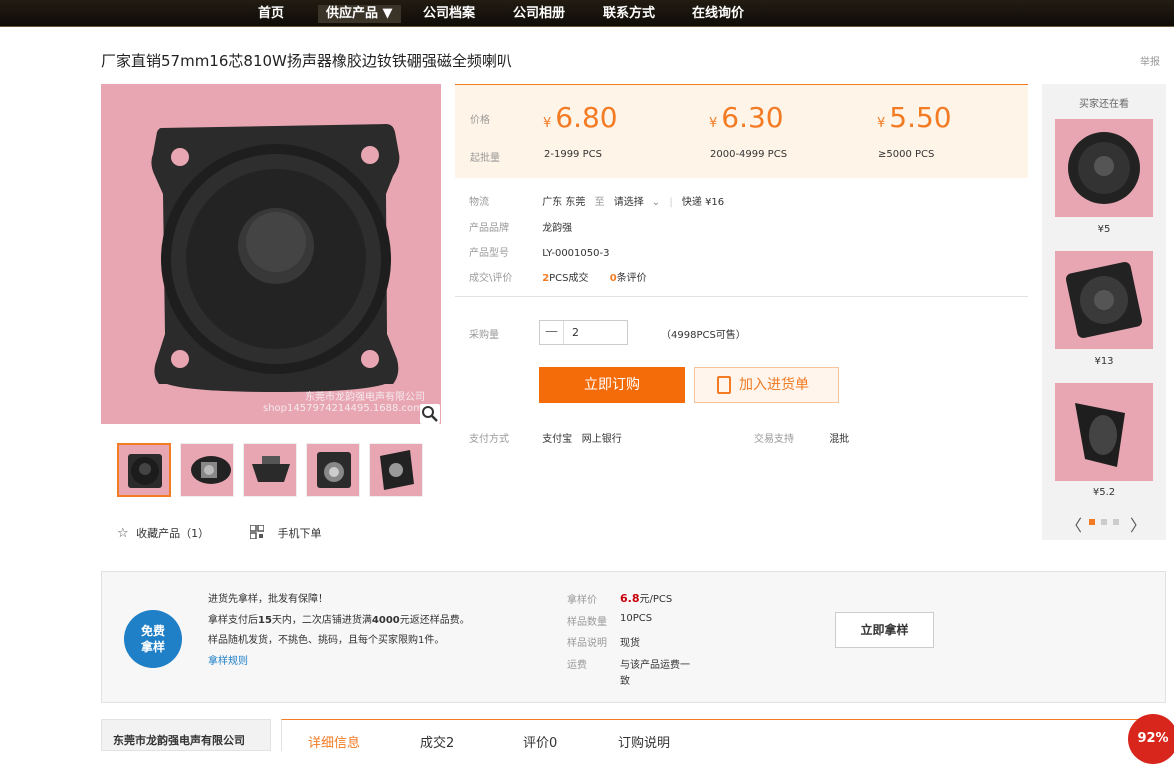 The height and width of the screenshot is (764, 1174). I want to click on payment-methods: 支付宝 网上银行, so click(582, 439).